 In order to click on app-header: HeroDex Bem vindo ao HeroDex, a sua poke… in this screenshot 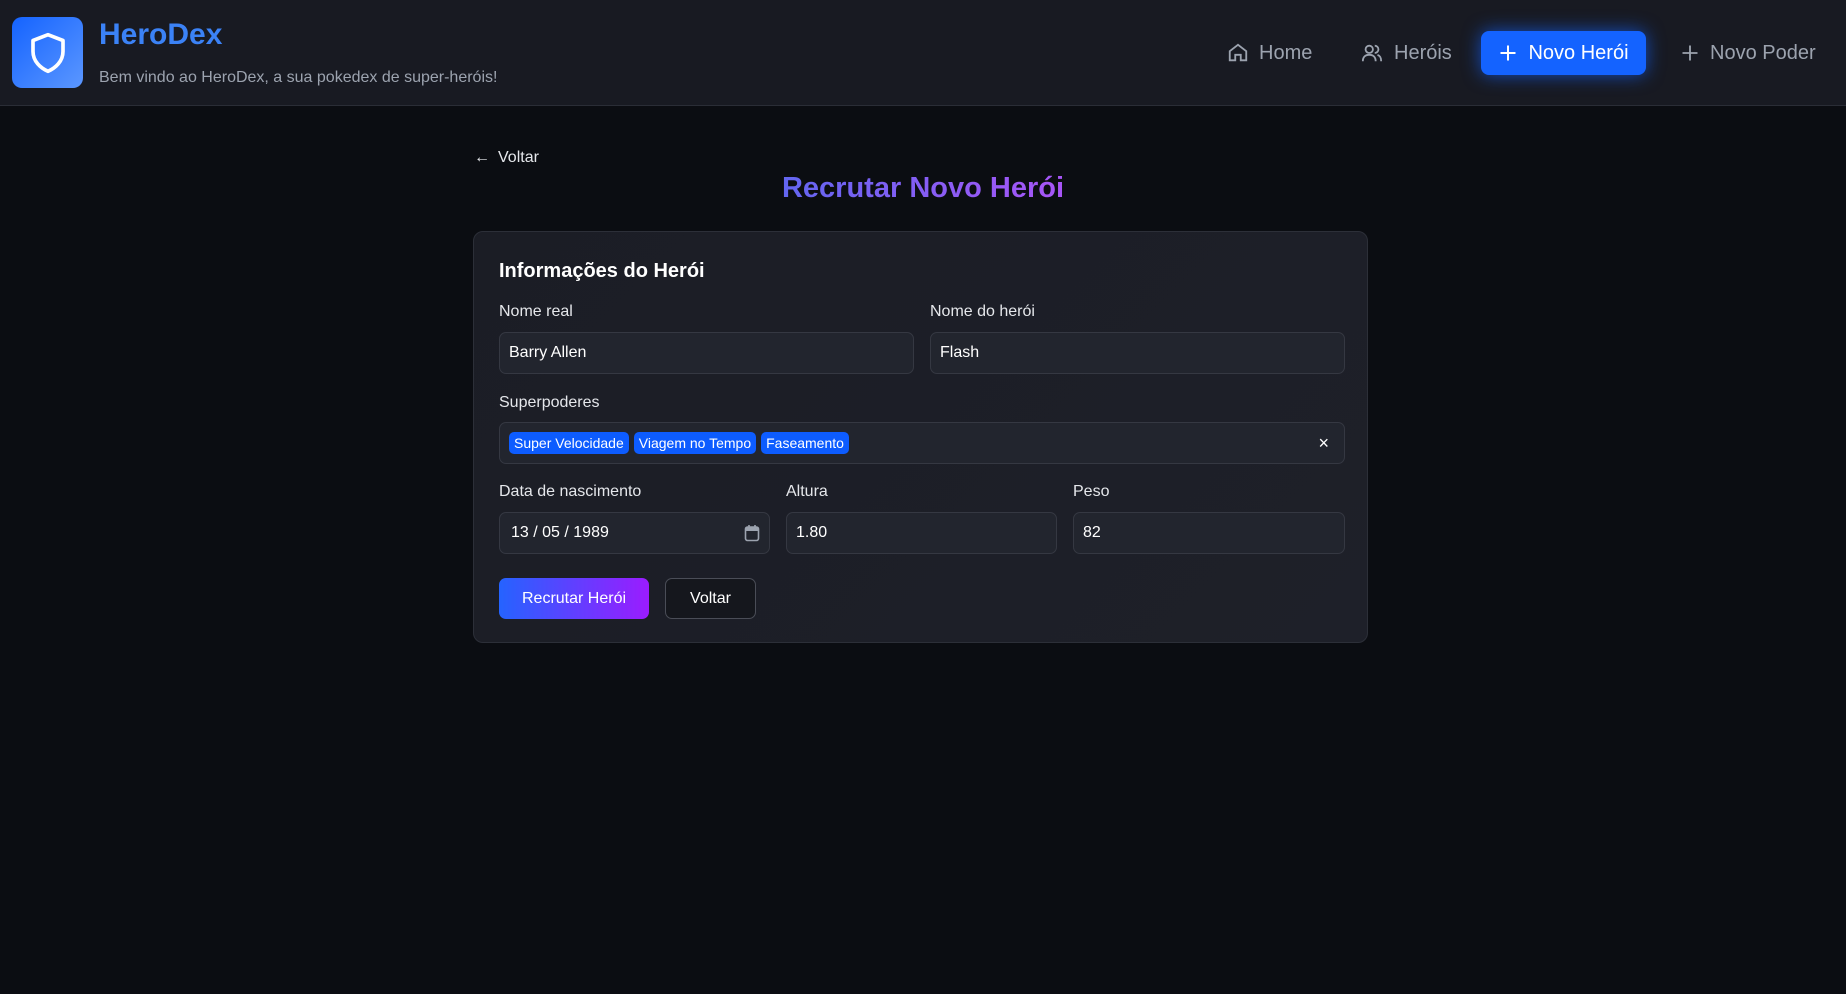, I will do `click(923, 53)`.